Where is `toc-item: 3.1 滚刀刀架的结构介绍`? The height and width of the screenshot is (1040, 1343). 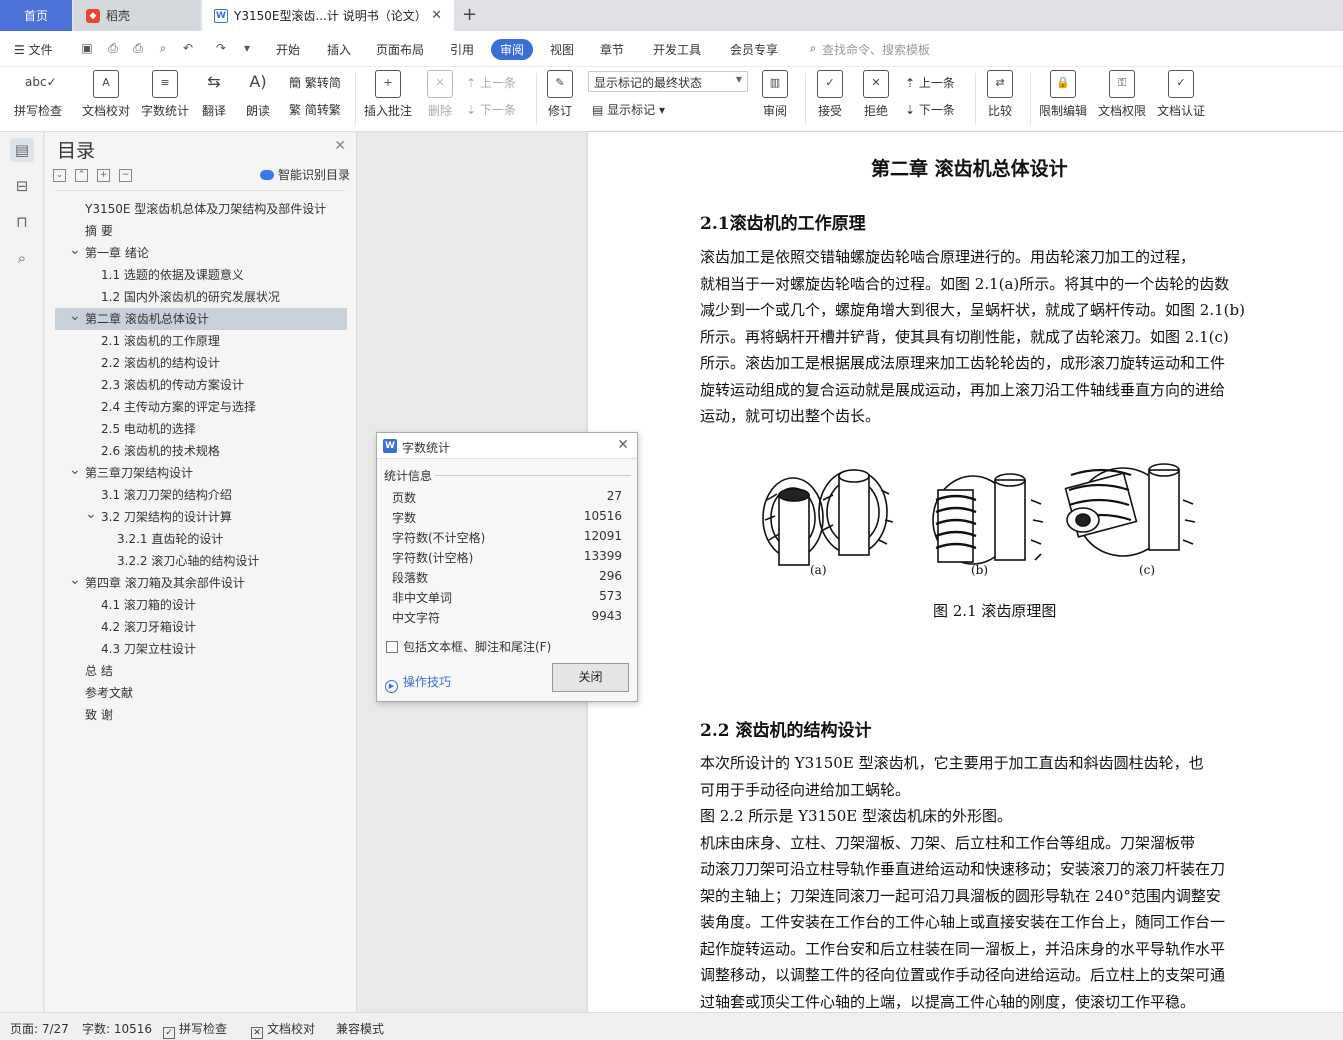
toc-item: 3.1 滚刀刀架的结构介绍 is located at coordinates (200, 495).